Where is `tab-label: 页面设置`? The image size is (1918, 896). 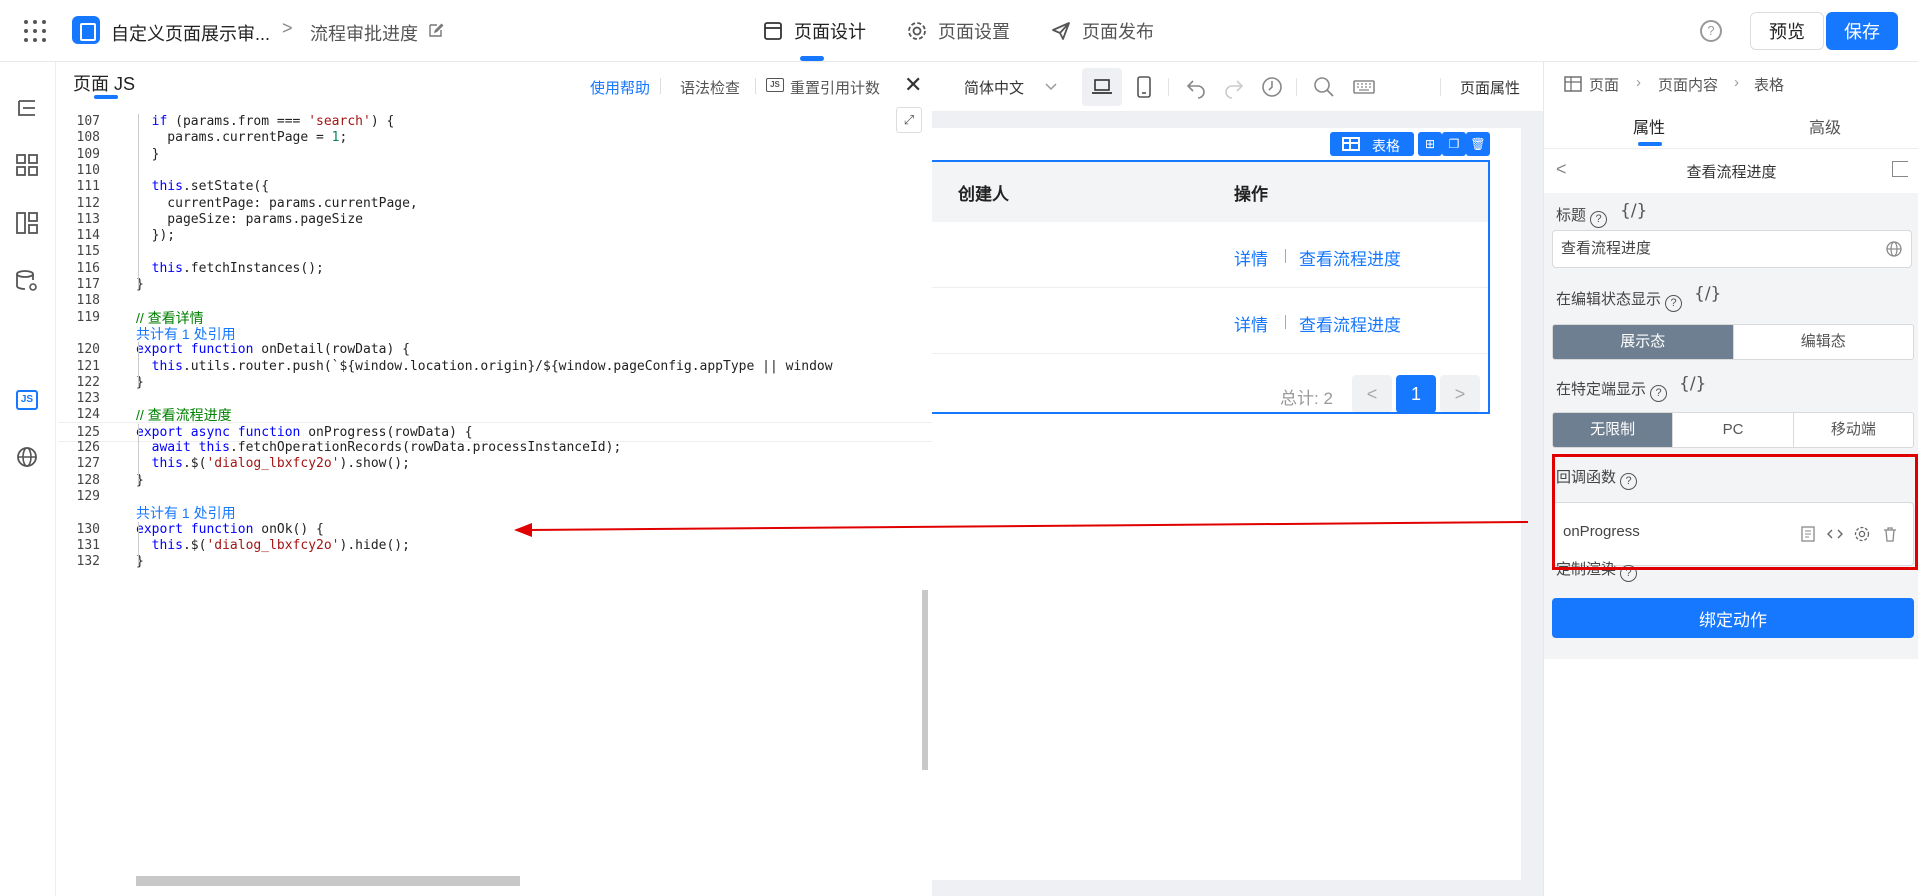
tab-label: 页面设置 is located at coordinates (974, 32).